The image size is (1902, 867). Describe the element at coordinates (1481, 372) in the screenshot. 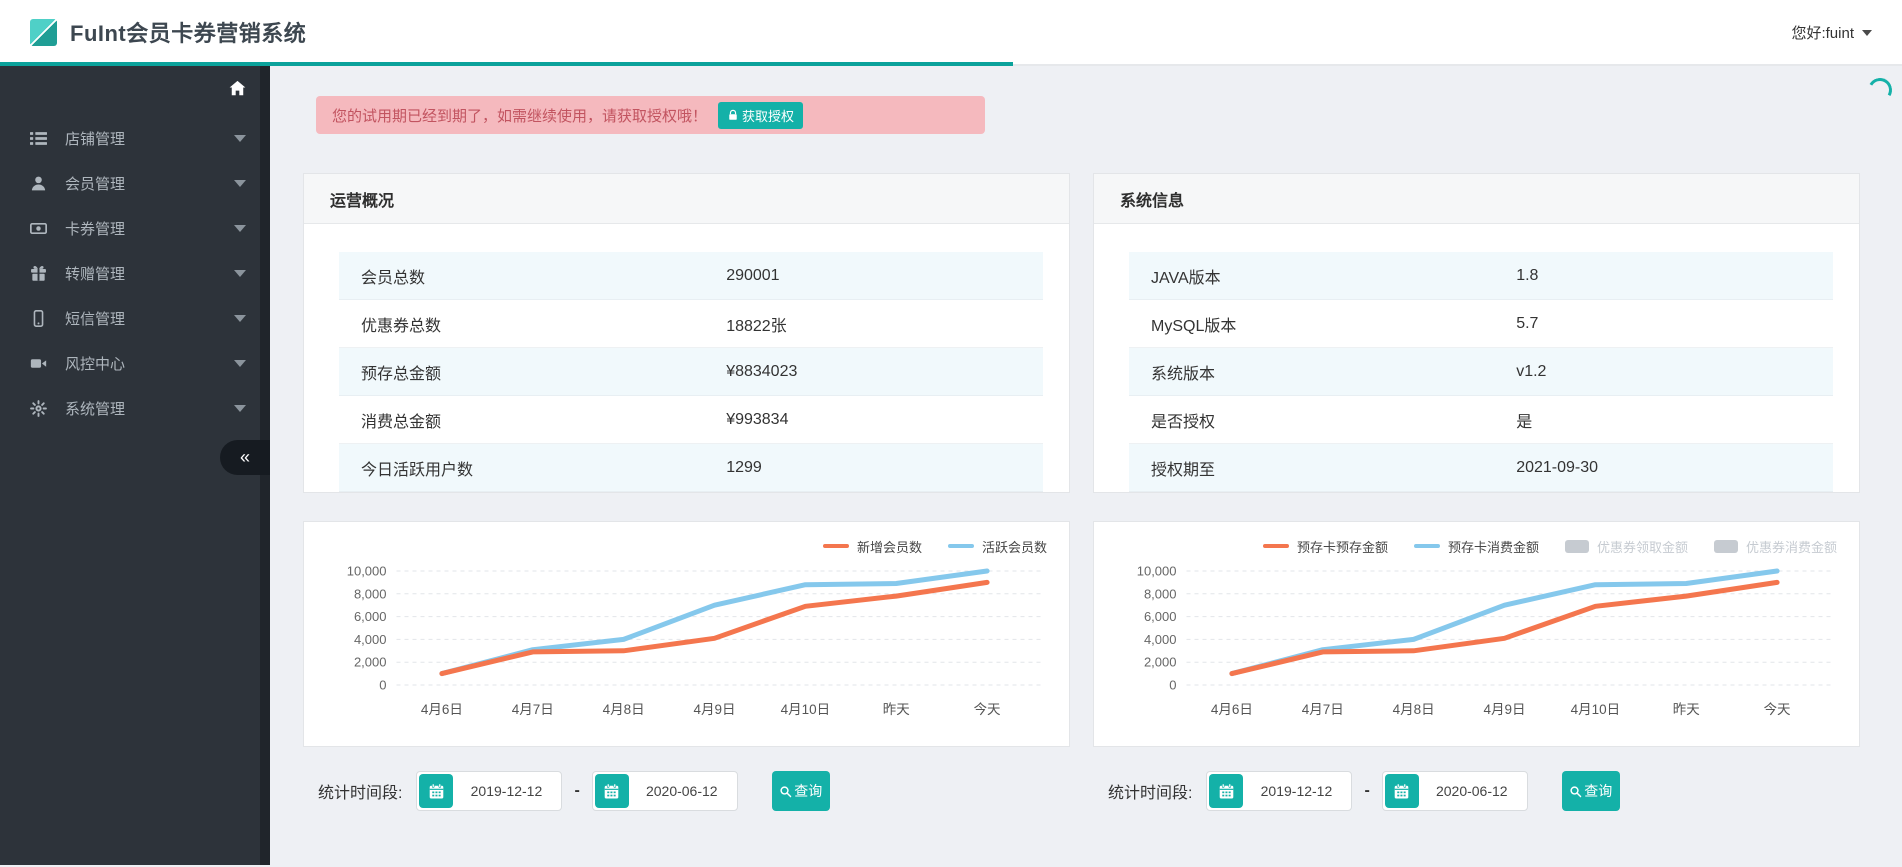

I see `table-row: 系统版本 v1.2` at that location.